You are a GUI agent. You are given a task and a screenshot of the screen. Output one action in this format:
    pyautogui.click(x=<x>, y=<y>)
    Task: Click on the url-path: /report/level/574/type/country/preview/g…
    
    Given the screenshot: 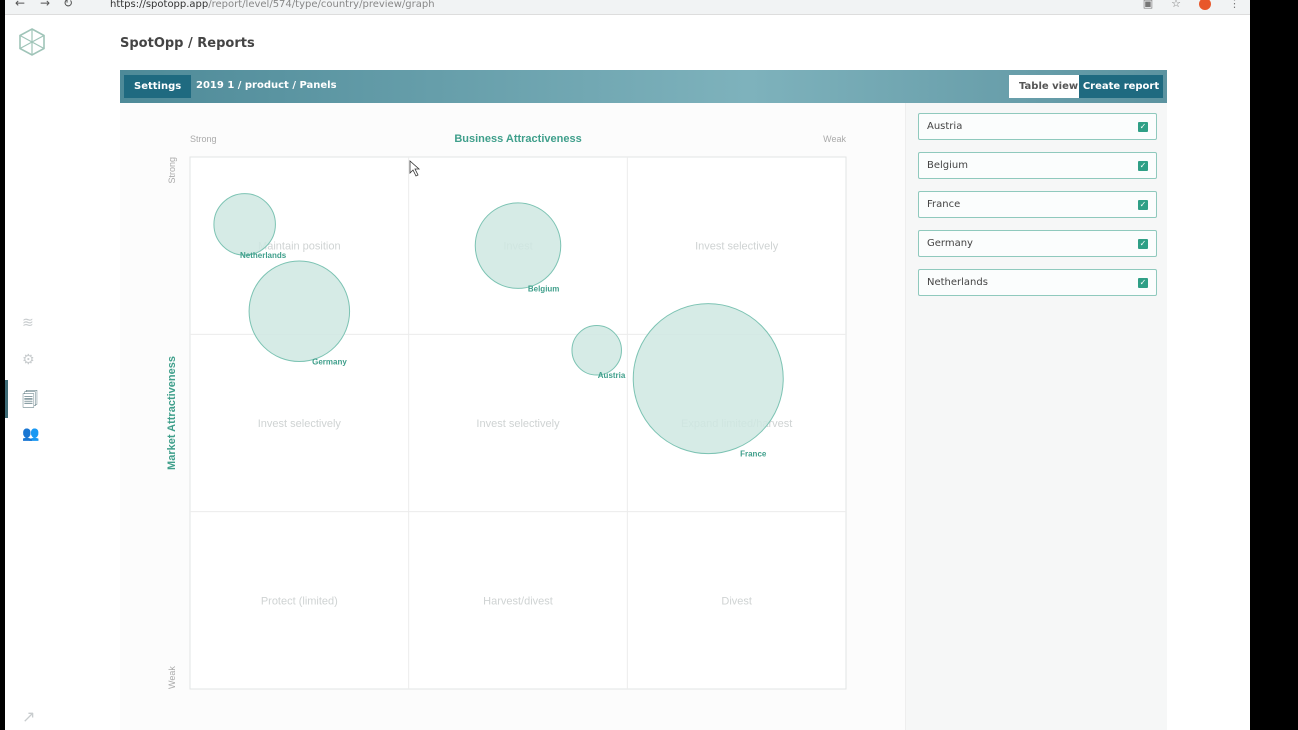 What is the action you would take?
    pyautogui.click(x=321, y=5)
    